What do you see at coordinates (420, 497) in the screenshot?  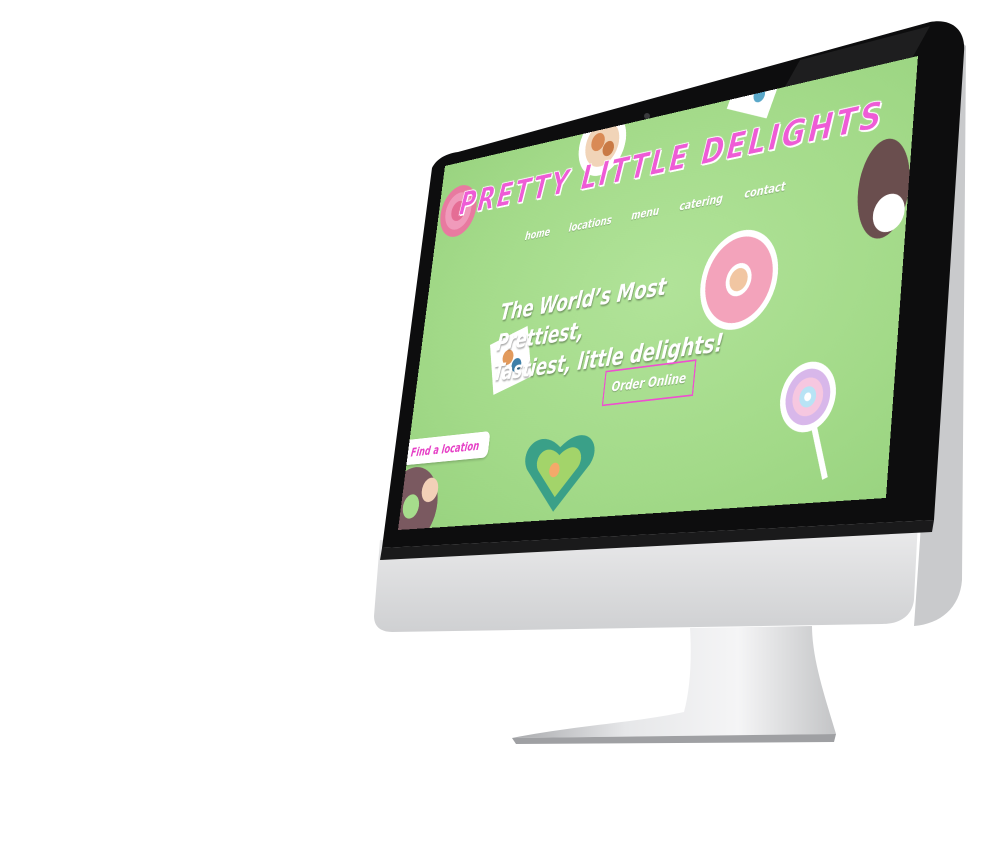 I see `chocolate-donut-icon` at bounding box center [420, 497].